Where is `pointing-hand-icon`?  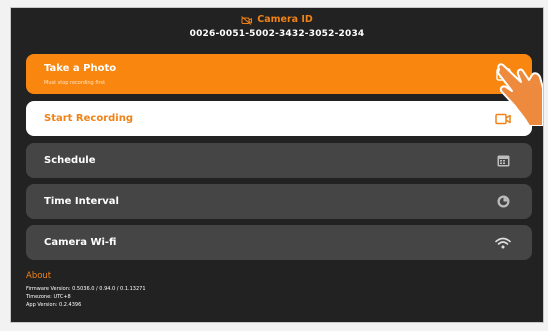 pointing-hand-icon is located at coordinates (520, 95).